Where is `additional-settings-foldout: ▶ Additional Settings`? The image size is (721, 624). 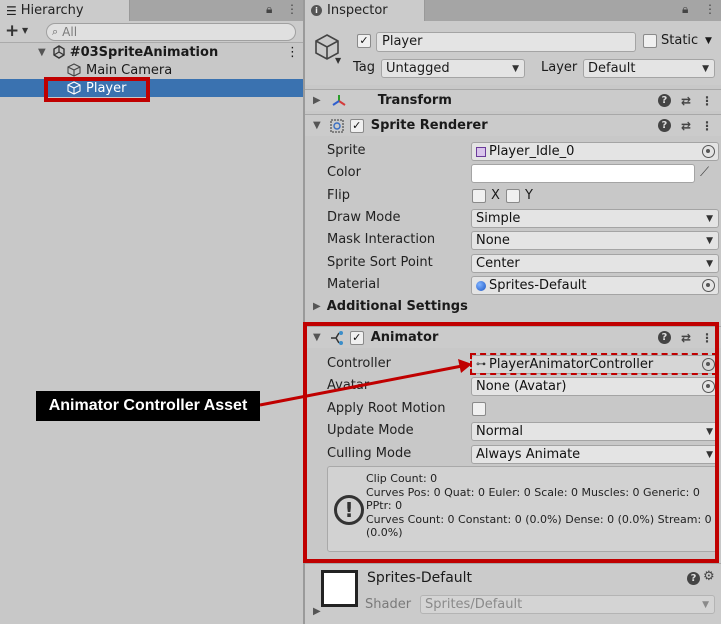
additional-settings-foldout: ▶ Additional Settings is located at coordinates (390, 306).